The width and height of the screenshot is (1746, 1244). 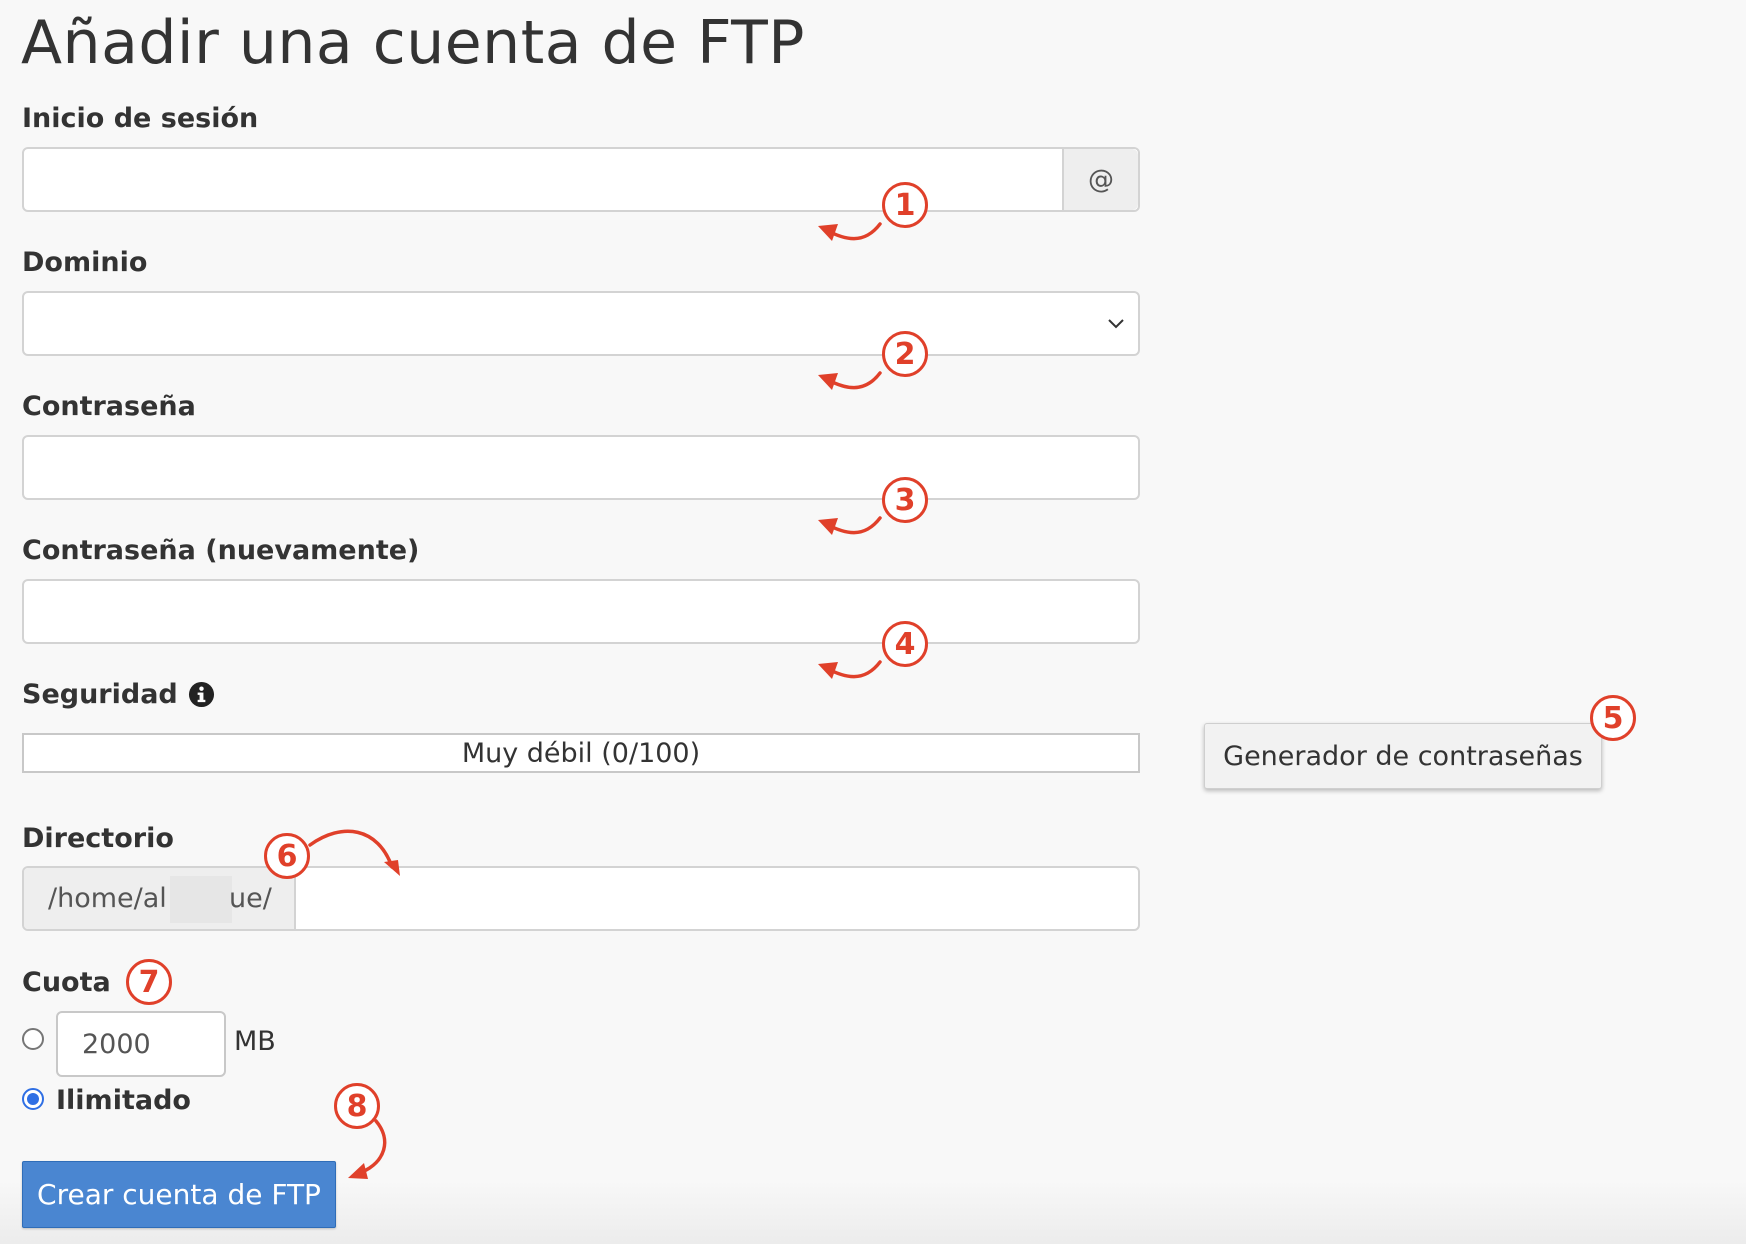 I want to click on annotation-badge-6: 6, so click(x=287, y=856).